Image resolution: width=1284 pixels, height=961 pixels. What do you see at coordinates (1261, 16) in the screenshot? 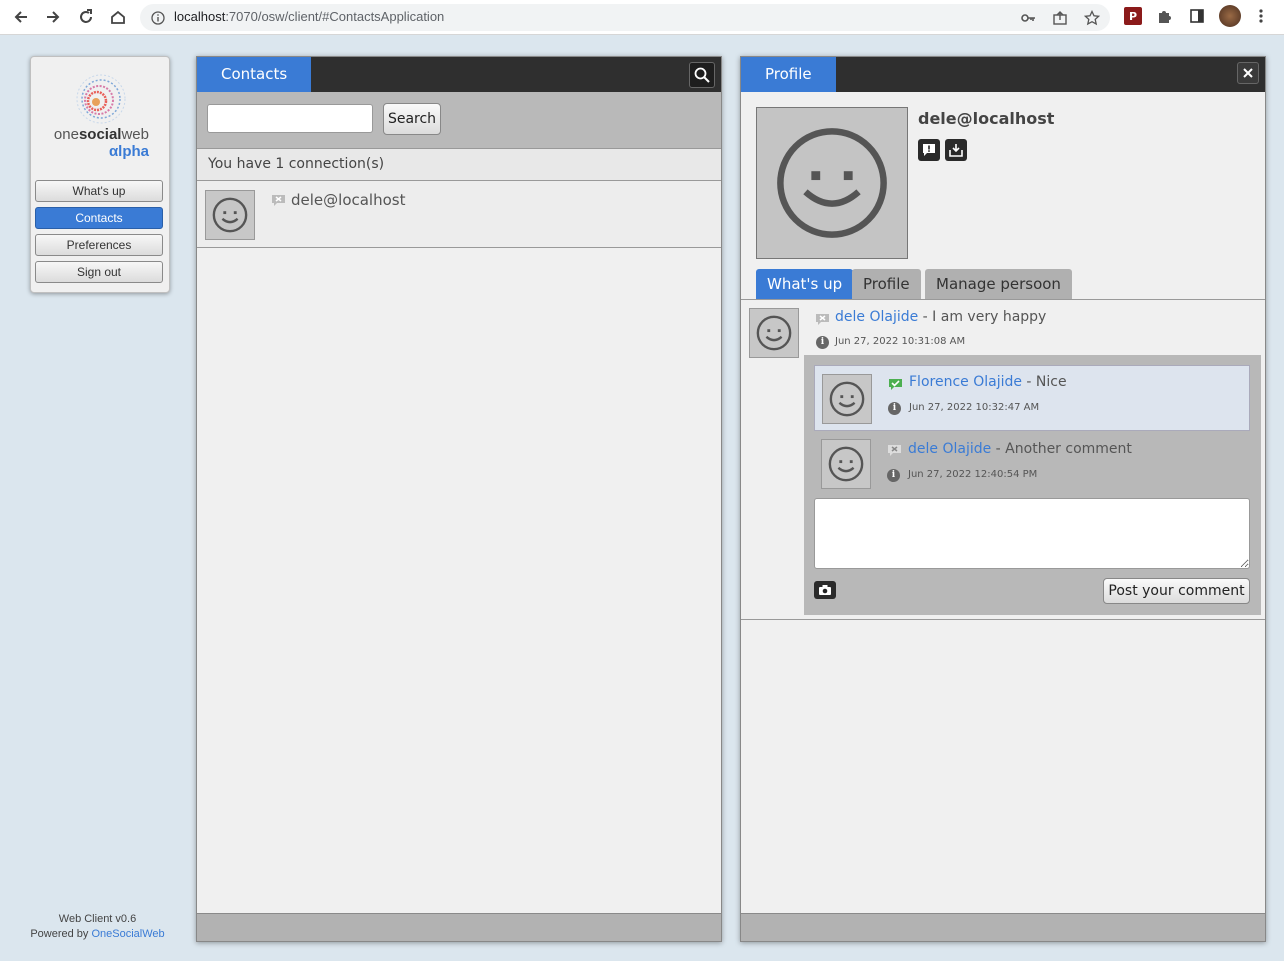
I see `kebab-menu-icon` at bounding box center [1261, 16].